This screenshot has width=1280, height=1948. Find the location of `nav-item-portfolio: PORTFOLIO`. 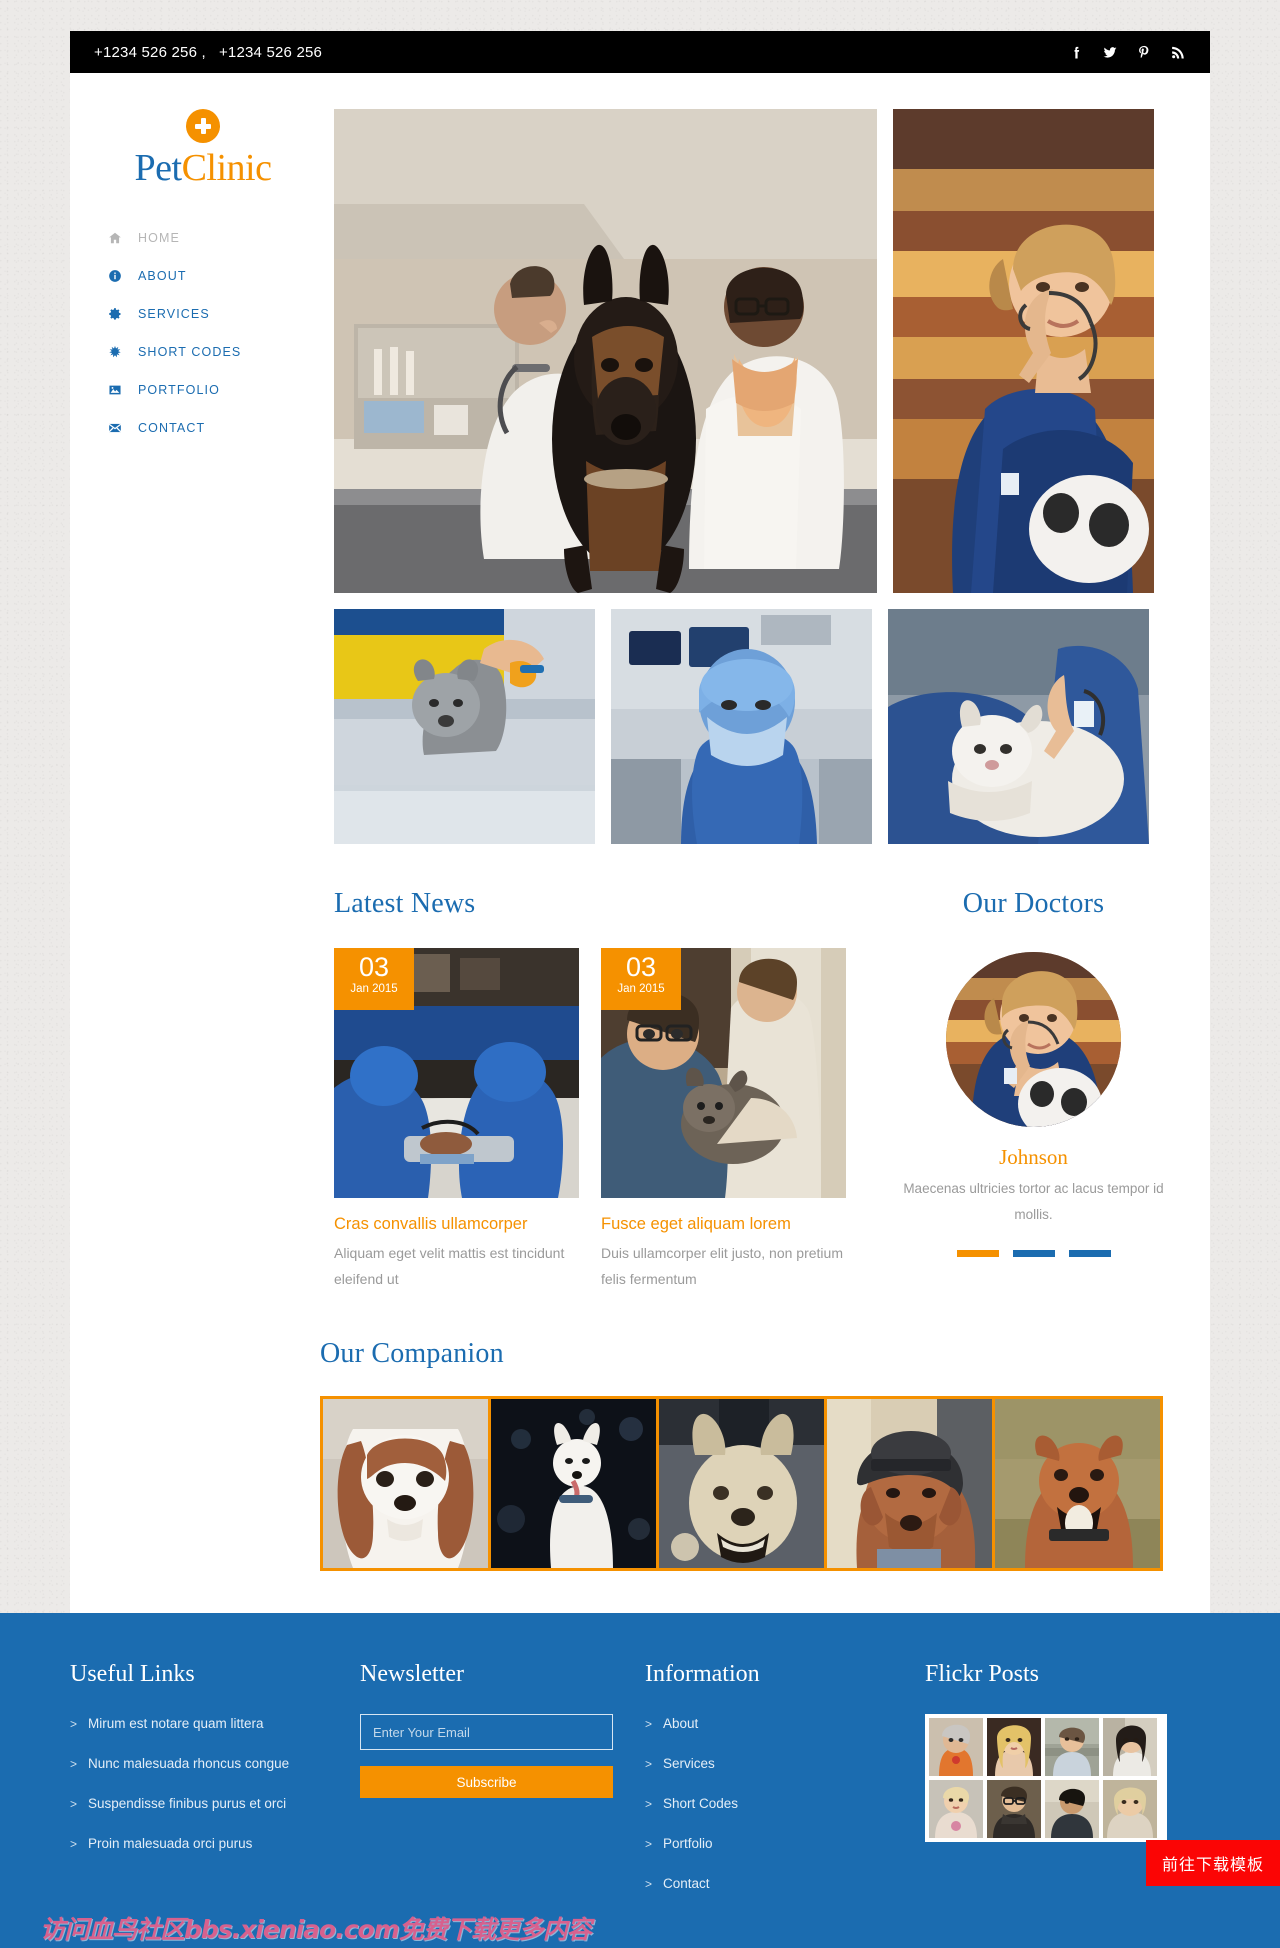

nav-item-portfolio: PORTFOLIO is located at coordinates (214, 390).